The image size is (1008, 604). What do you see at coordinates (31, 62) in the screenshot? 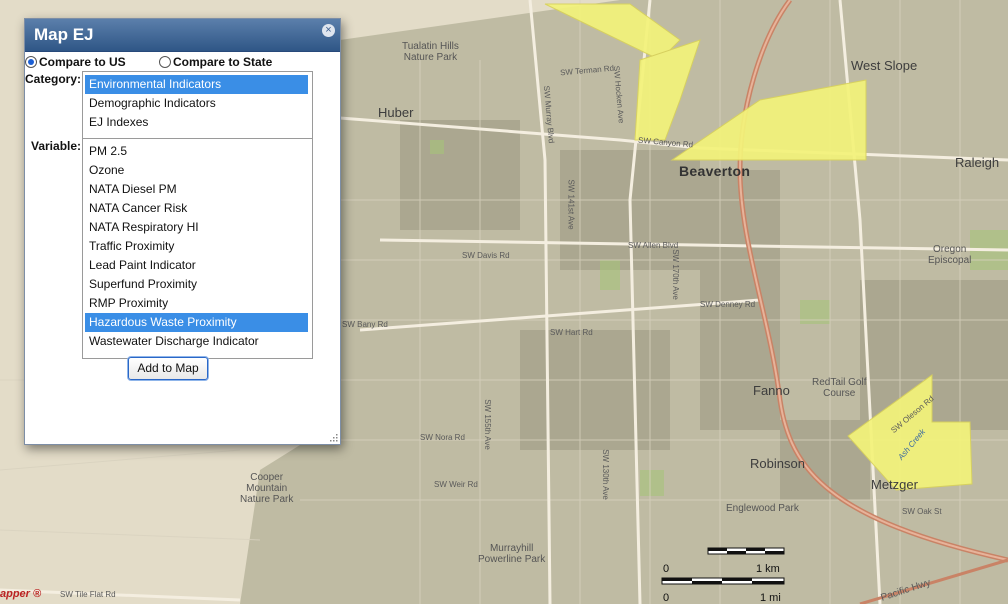
I see `radio-selected-icon` at bounding box center [31, 62].